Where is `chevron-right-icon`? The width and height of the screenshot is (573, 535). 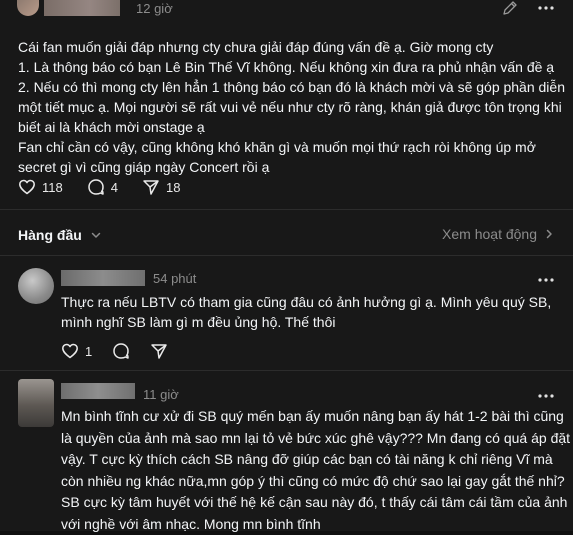
chevron-right-icon is located at coordinates (549, 234).